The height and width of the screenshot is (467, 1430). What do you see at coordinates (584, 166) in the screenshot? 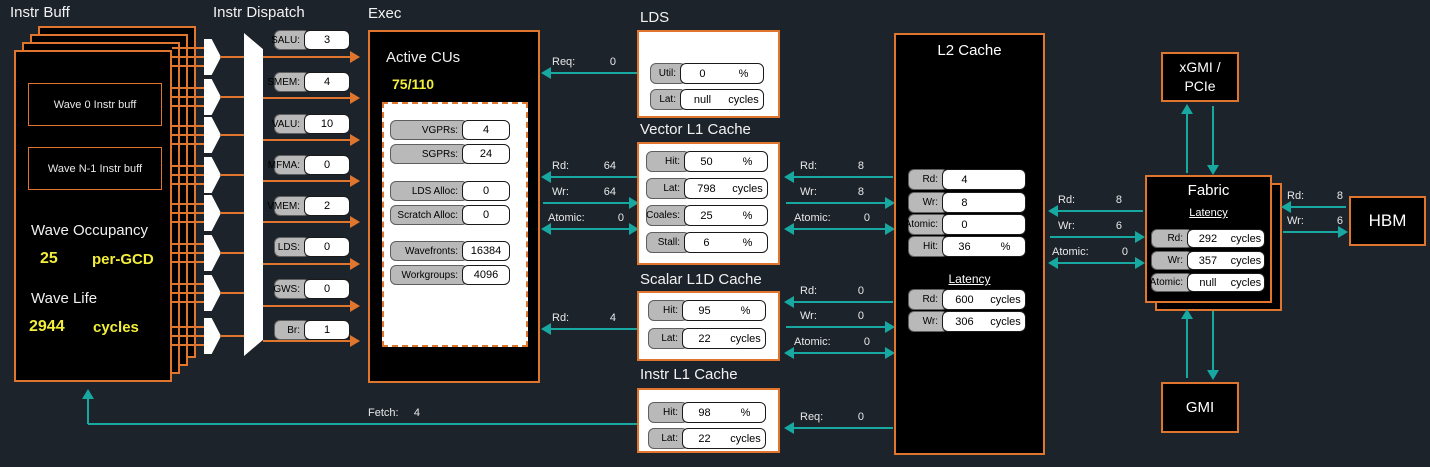
I see `flow-vl1-rd: Rd: 64` at bounding box center [584, 166].